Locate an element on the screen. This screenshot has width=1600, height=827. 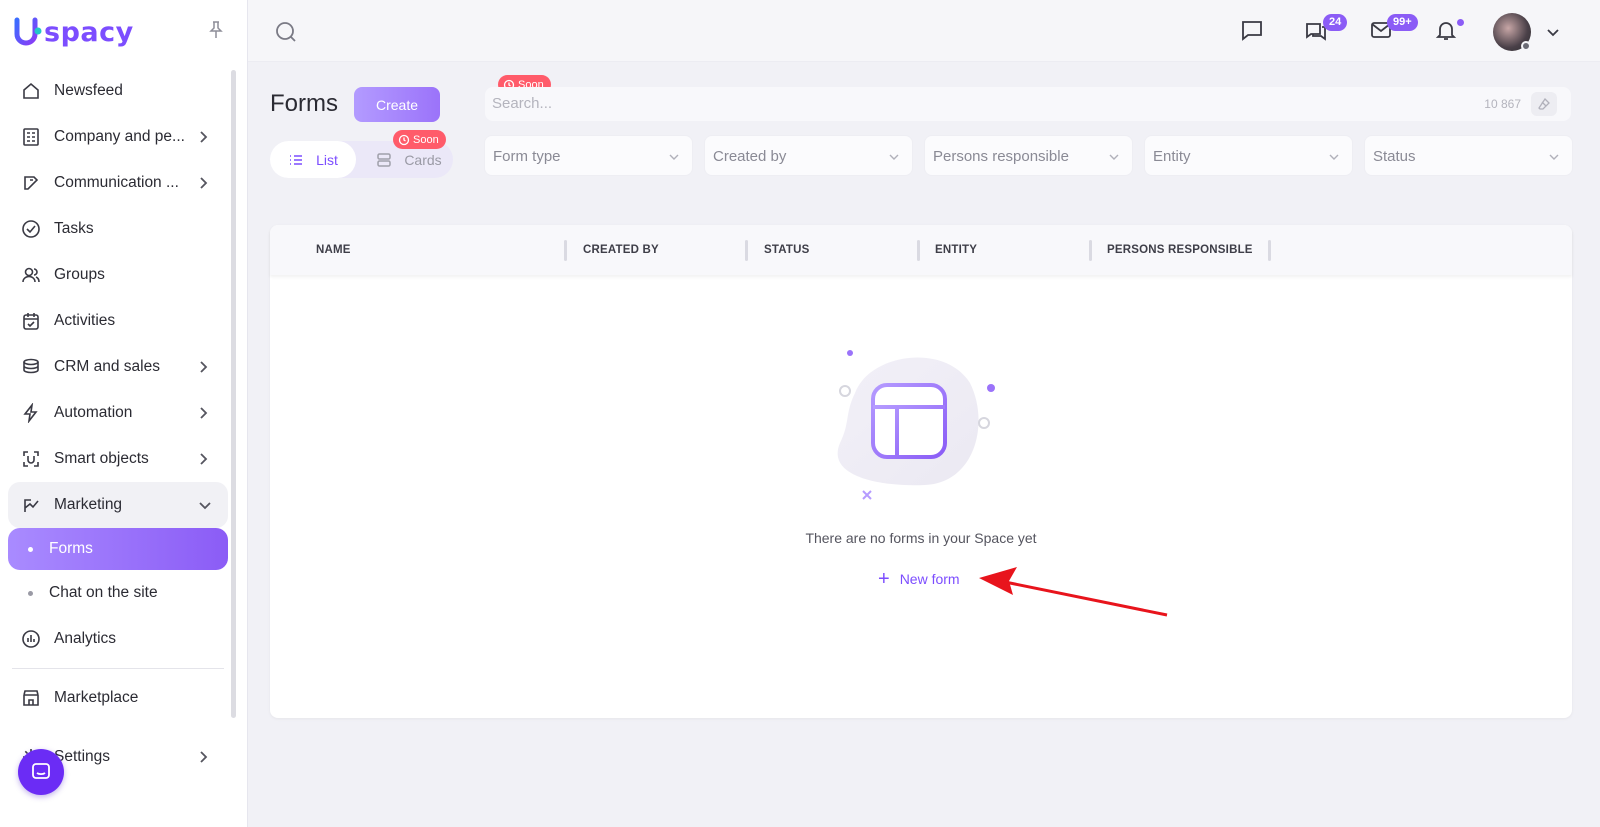
column-header-persons-responsible: PERSONS RESPONSIBLE is located at coordinates (1180, 250).